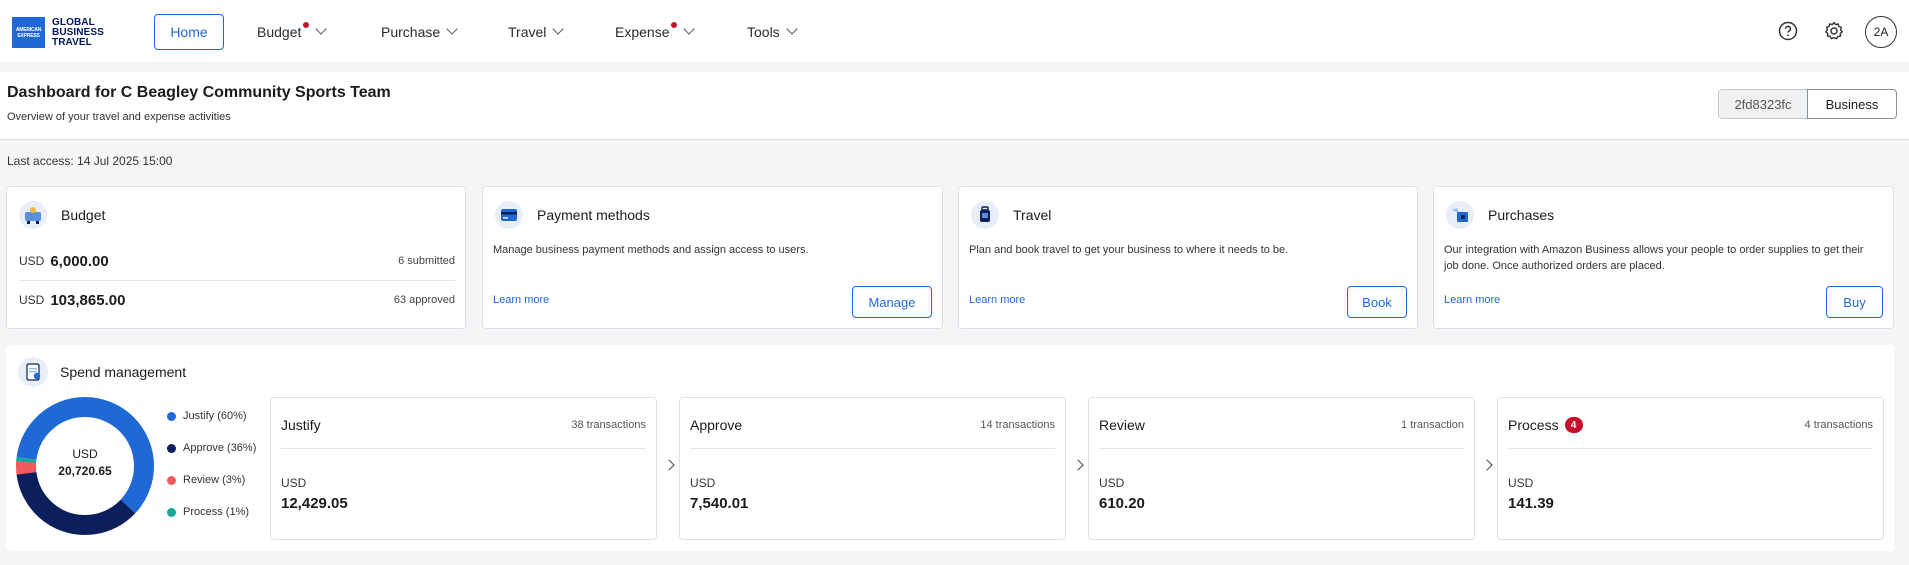 The width and height of the screenshot is (1909, 565). Describe the element at coordinates (1763, 104) in the screenshot. I see `account-id-toggle: 2fd8323fc` at that location.